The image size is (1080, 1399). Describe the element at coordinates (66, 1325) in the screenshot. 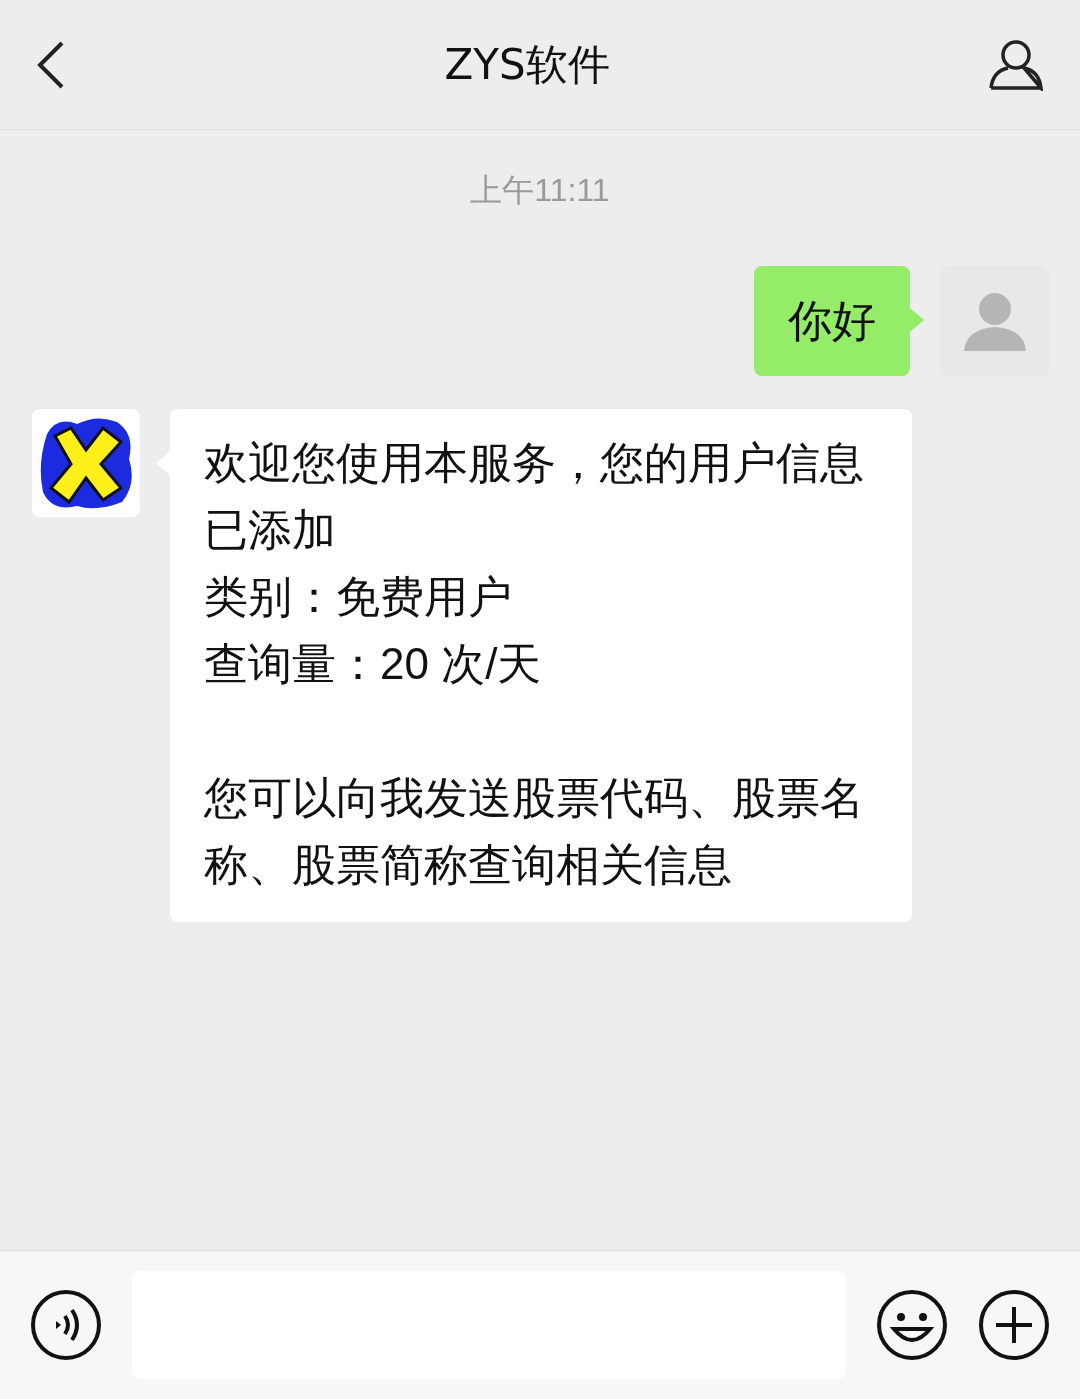

I see `voice-icon` at that location.